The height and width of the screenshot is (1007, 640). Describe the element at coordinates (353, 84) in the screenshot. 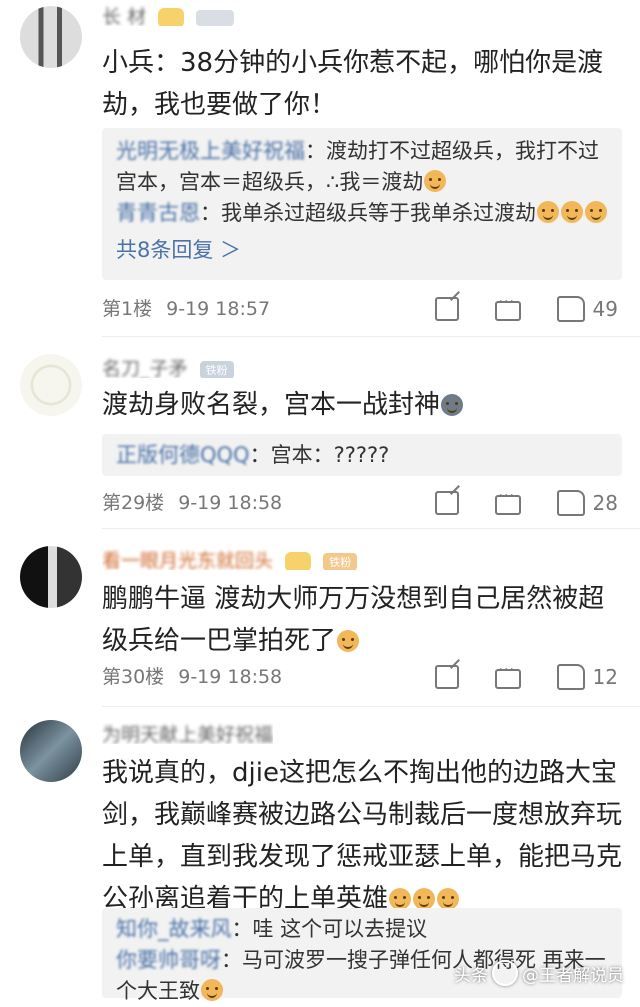

I see `comment-text: 小兵：38分钟的小兵你惹不起，哪怕你是渡劫，我也要做了你！` at that location.